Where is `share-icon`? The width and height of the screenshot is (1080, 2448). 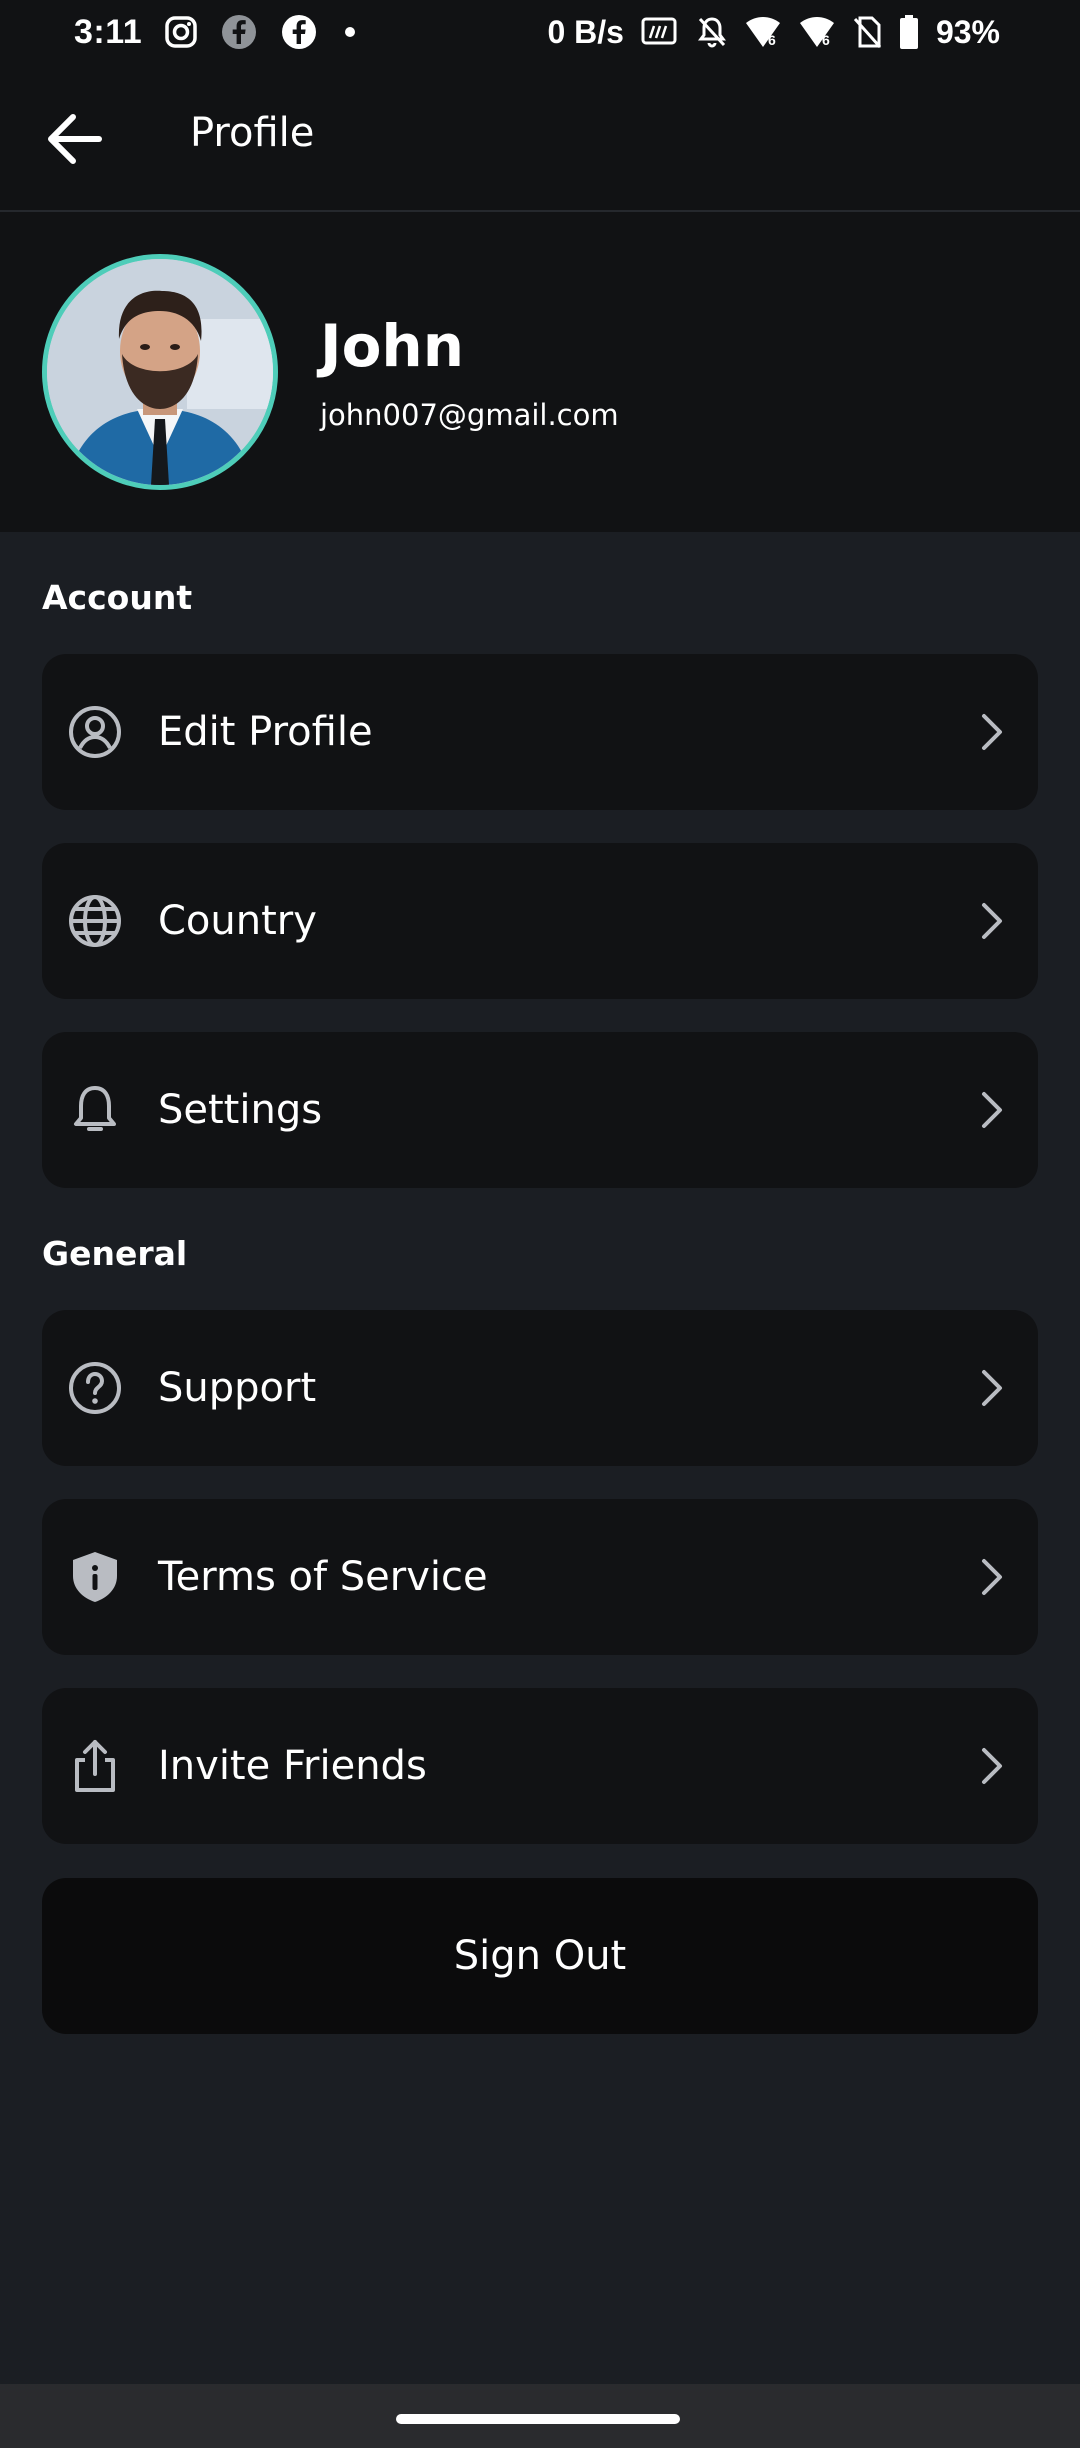
share-icon is located at coordinates (95, 1766).